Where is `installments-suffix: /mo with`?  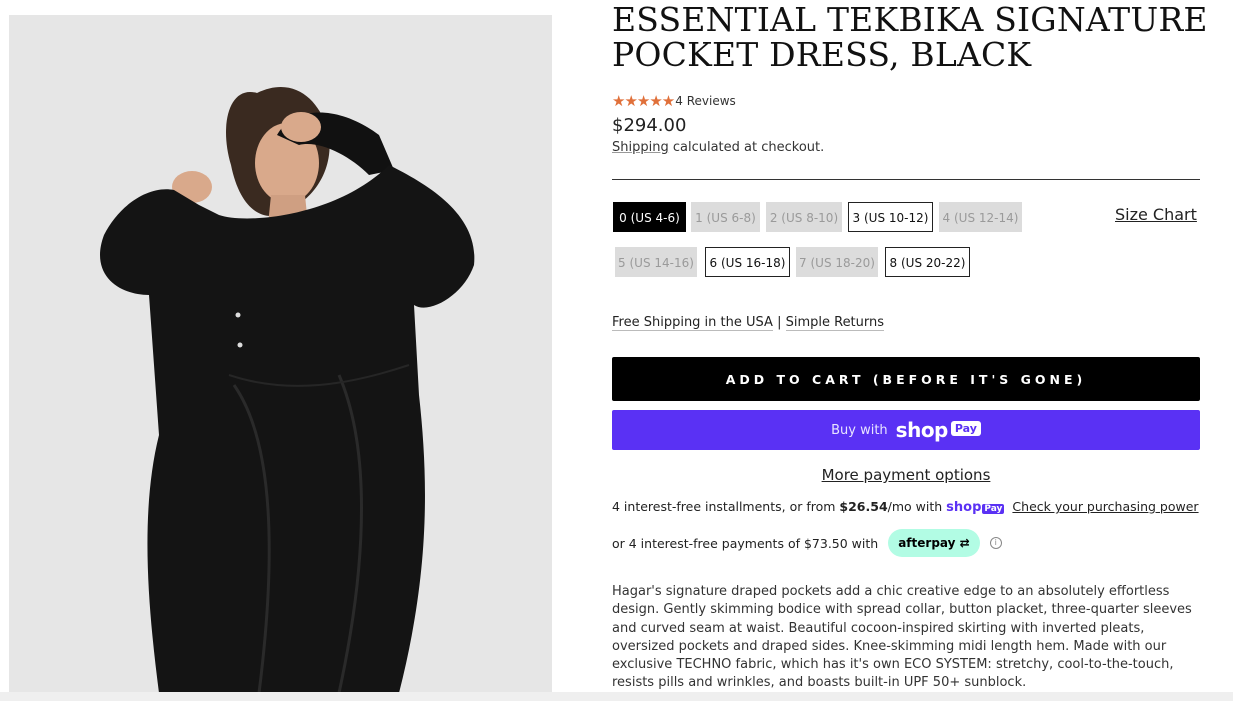
installments-suffix: /mo with is located at coordinates (915, 506).